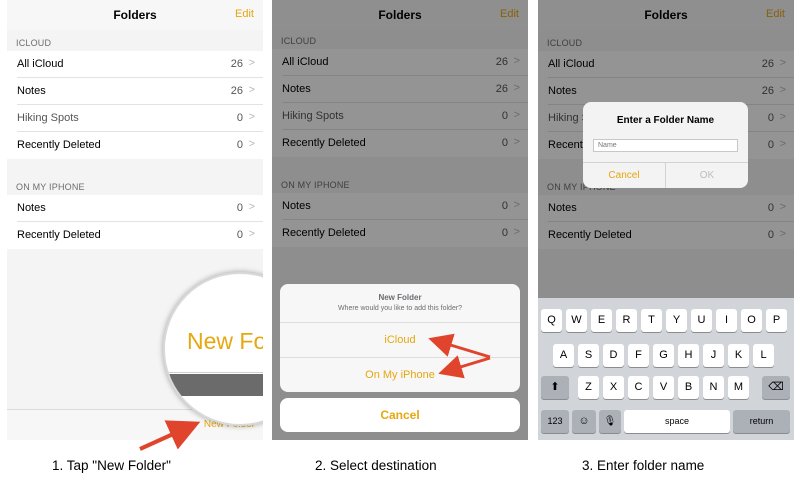 This screenshot has width=800, height=483. I want to click on key-y: Y, so click(676, 320).